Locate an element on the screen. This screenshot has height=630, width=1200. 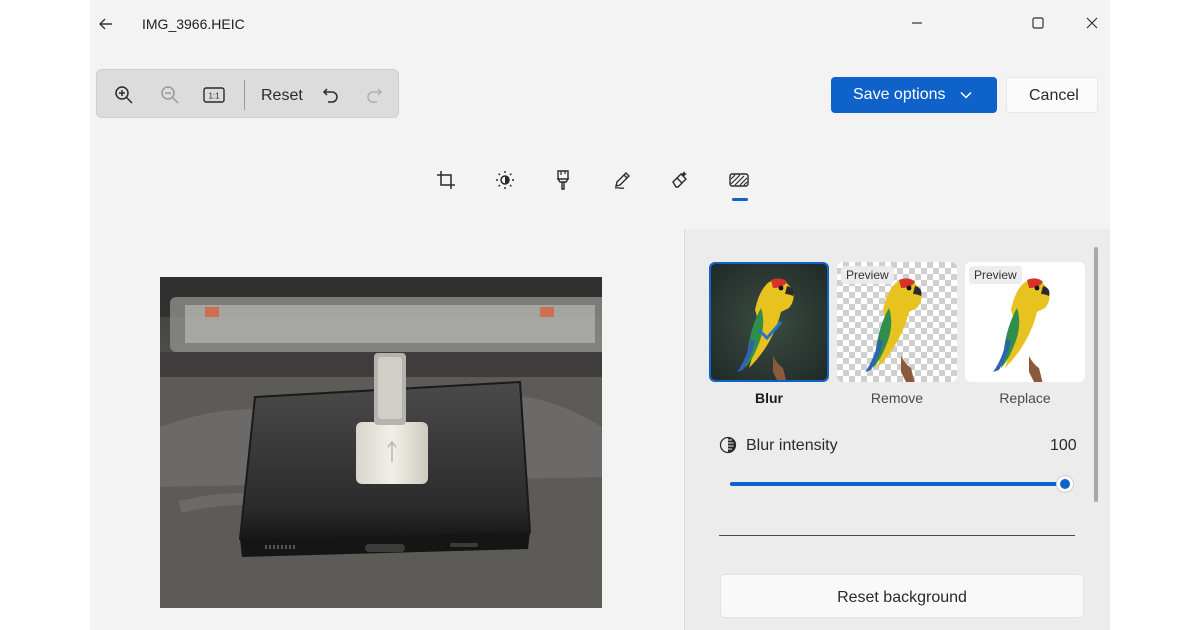
minimize-button is located at coordinates (917, 23).